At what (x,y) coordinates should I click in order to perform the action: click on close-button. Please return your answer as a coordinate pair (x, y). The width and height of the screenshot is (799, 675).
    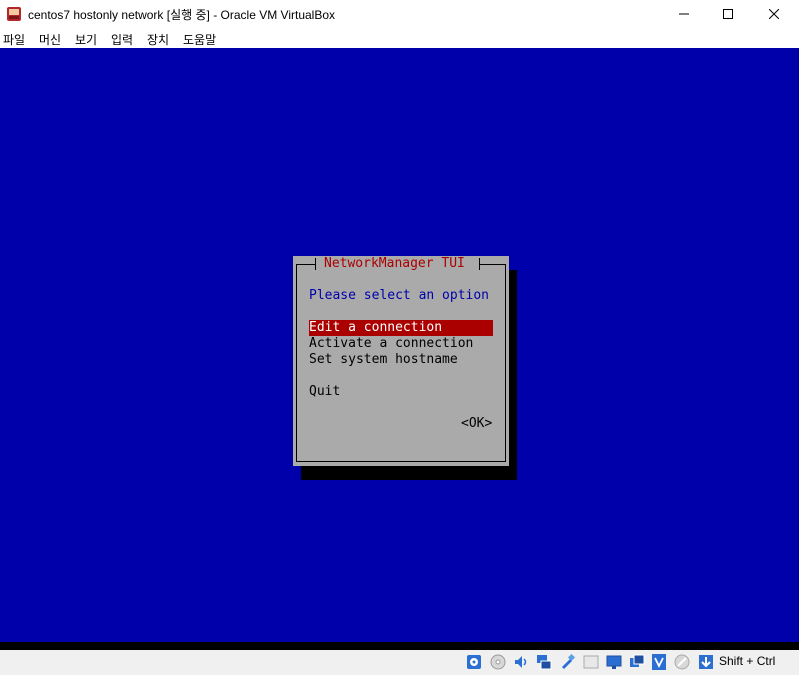
    Looking at the image, I should click on (774, 14).